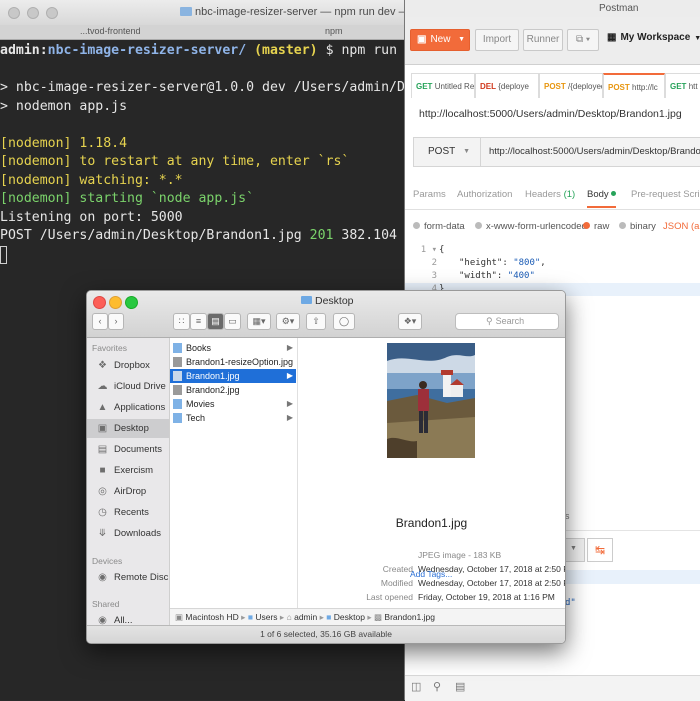 Image resolution: width=700 pixels, height=701 pixels. I want to click on finder-toolbar: Desktop ‹ › ∷ ≡ ▤ ▭ ▦▾ ⚙▾ ⇧ ◯ ❖▾ ⚲ Search, so click(326, 314).